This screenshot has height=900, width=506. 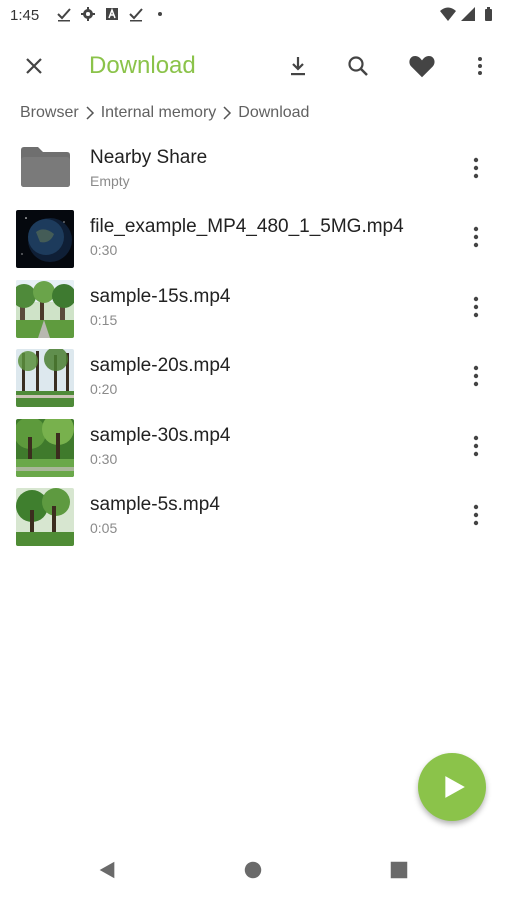 I want to click on list-item: sample-5s.mp4 0:05, so click(x=253, y=517).